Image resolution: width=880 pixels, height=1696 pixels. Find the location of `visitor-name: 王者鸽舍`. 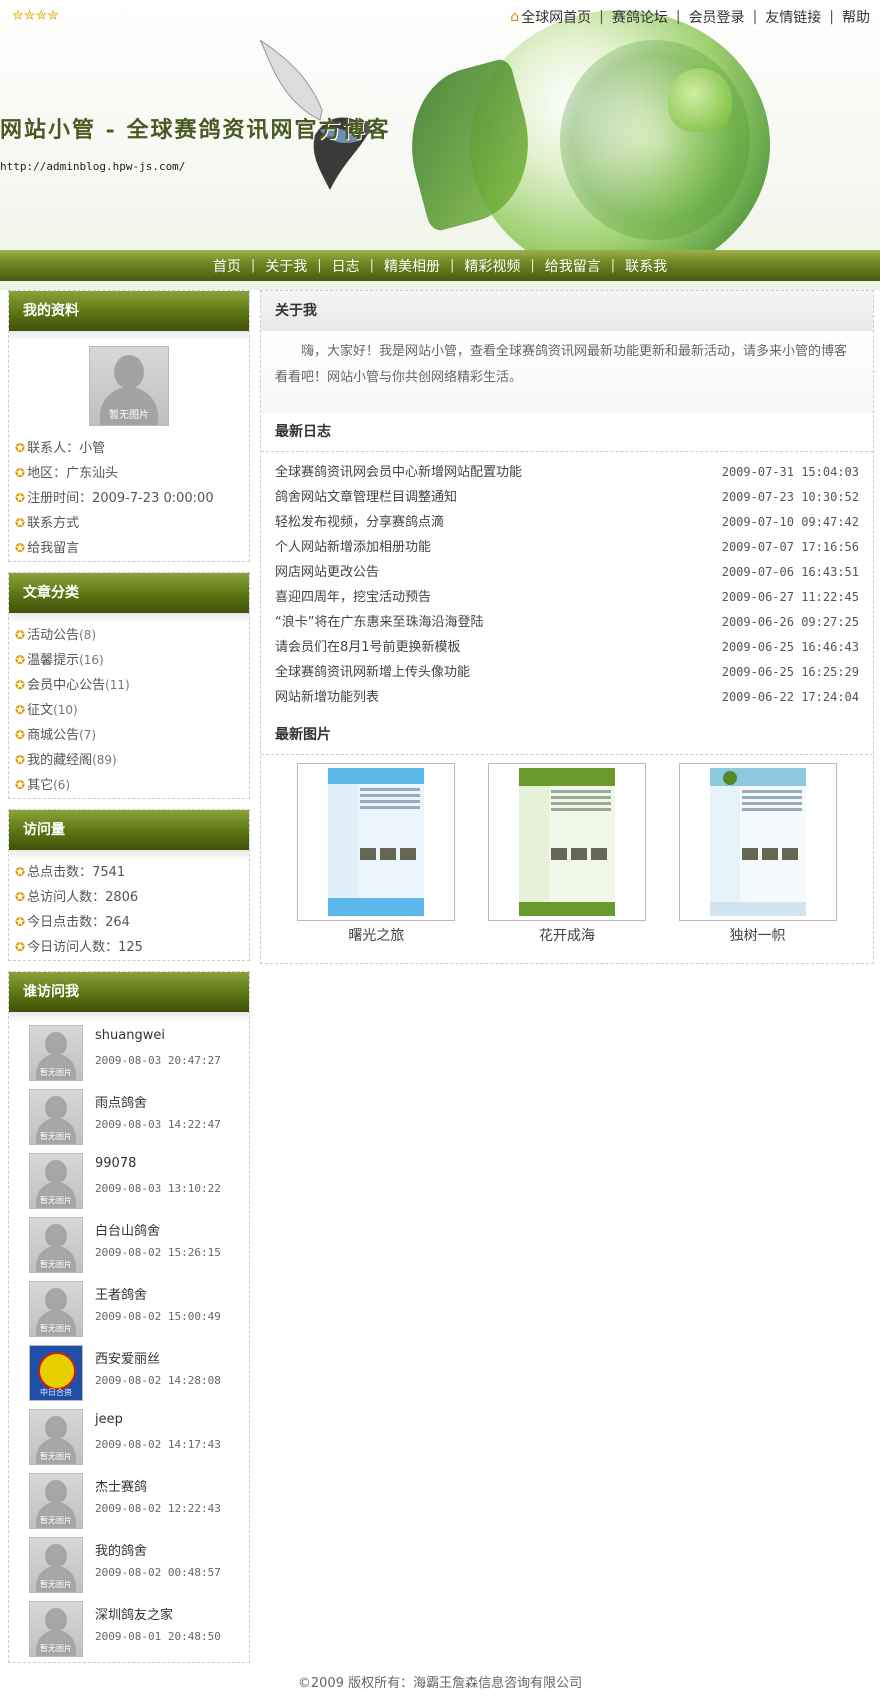

visitor-name: 王者鸽舍 is located at coordinates (121, 1293).